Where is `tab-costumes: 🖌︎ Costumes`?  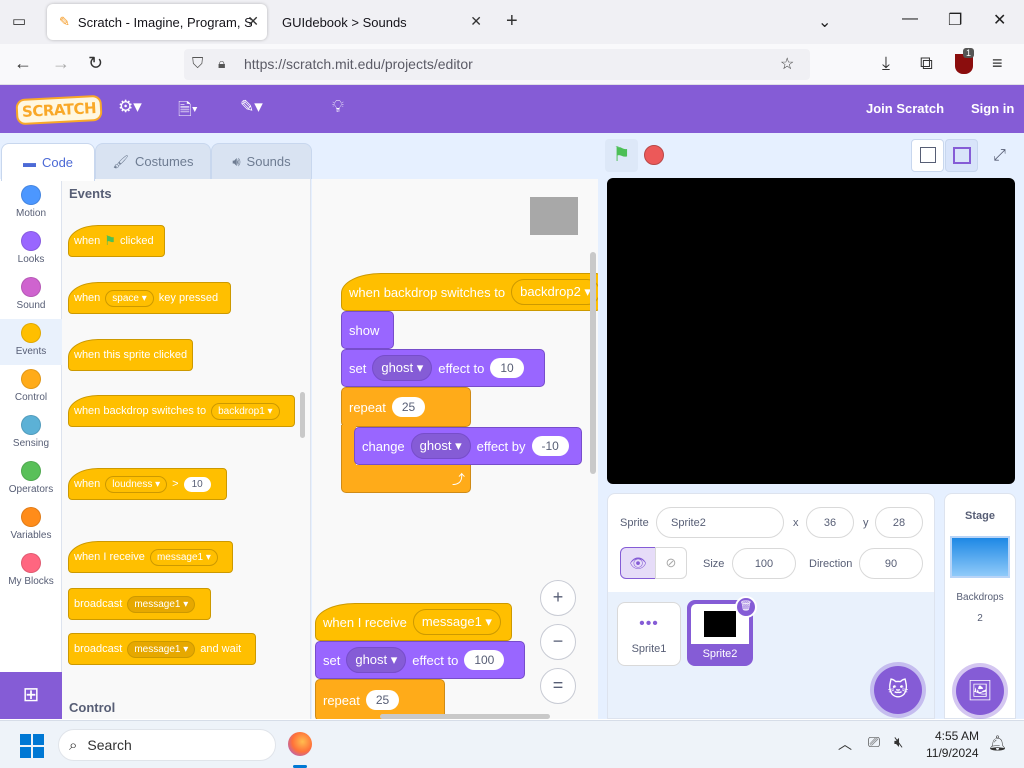
tab-costumes: 🖌︎ Costumes is located at coordinates (153, 161).